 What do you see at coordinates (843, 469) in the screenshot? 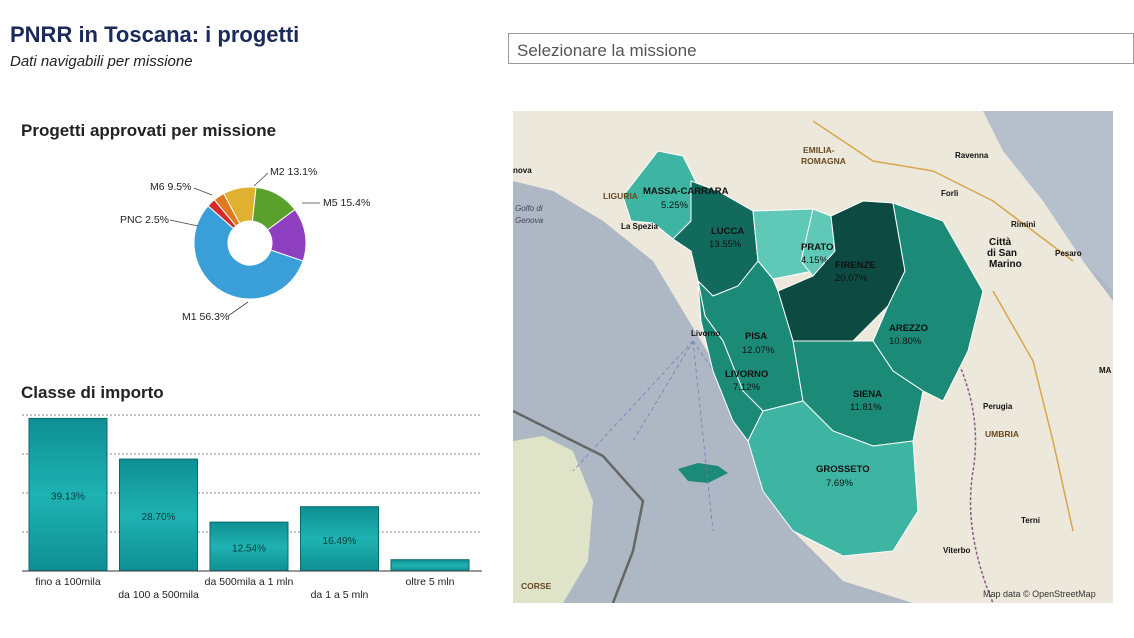
I see `province-label: GROSSETO` at bounding box center [843, 469].